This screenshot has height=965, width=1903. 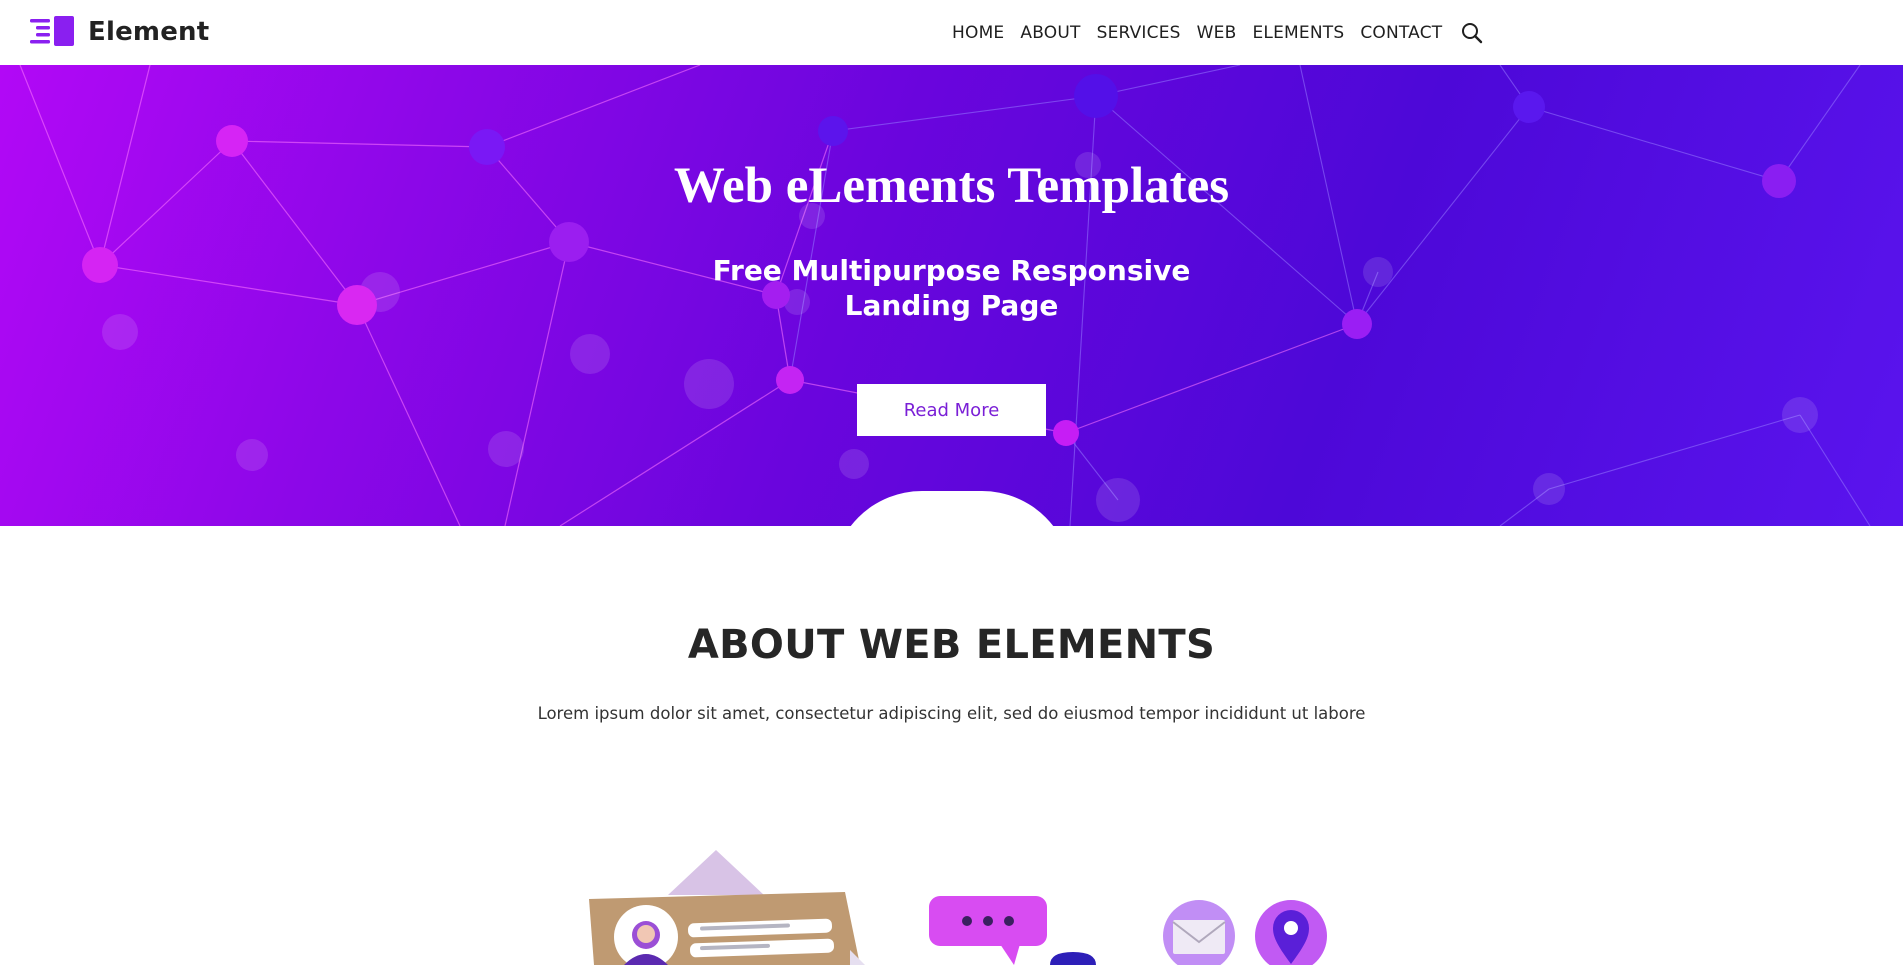 What do you see at coordinates (1012, 930) in the screenshot?
I see `chat-bubble-icon` at bounding box center [1012, 930].